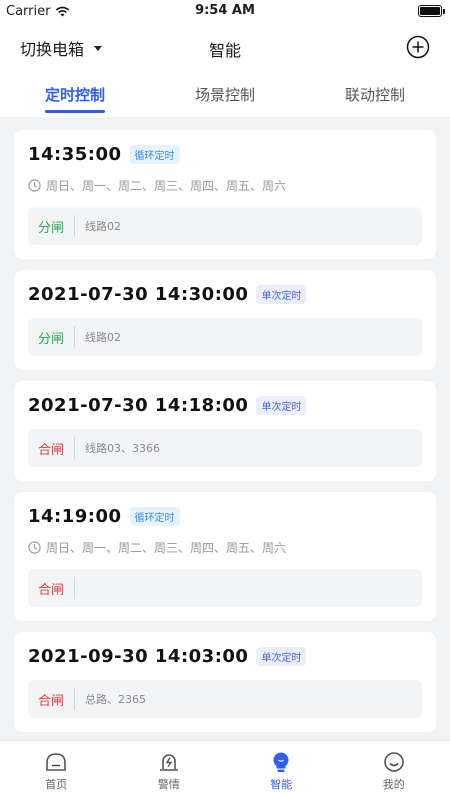  I want to click on page-title: 智能, so click(224, 50).